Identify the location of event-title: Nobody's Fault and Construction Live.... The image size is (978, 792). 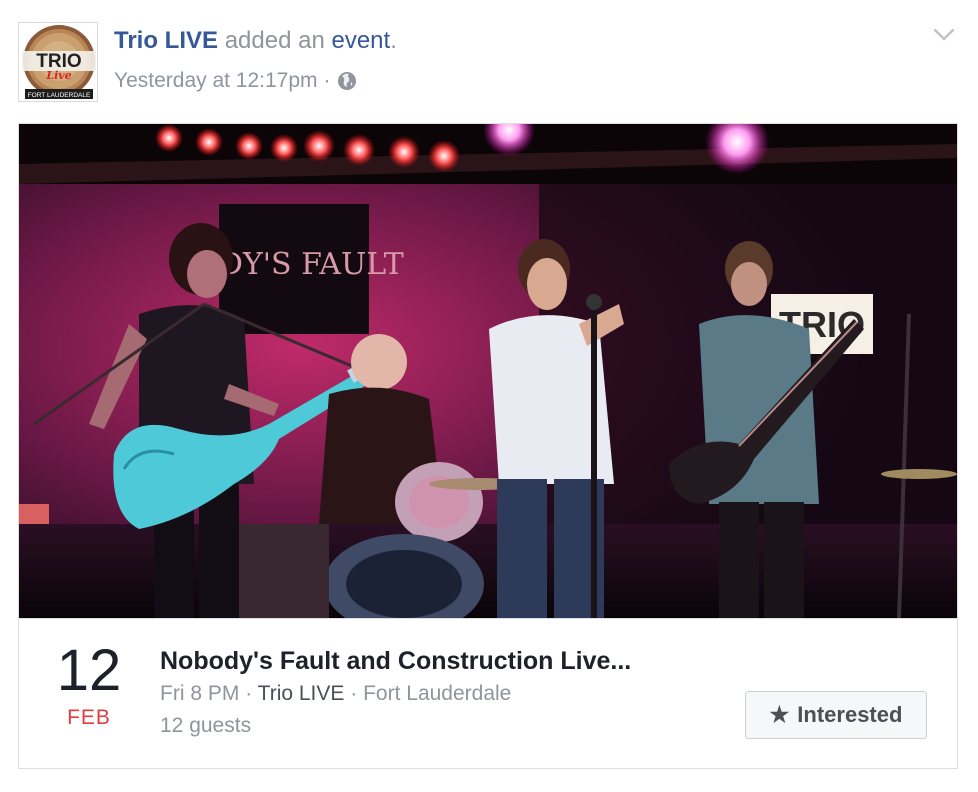
(460, 661).